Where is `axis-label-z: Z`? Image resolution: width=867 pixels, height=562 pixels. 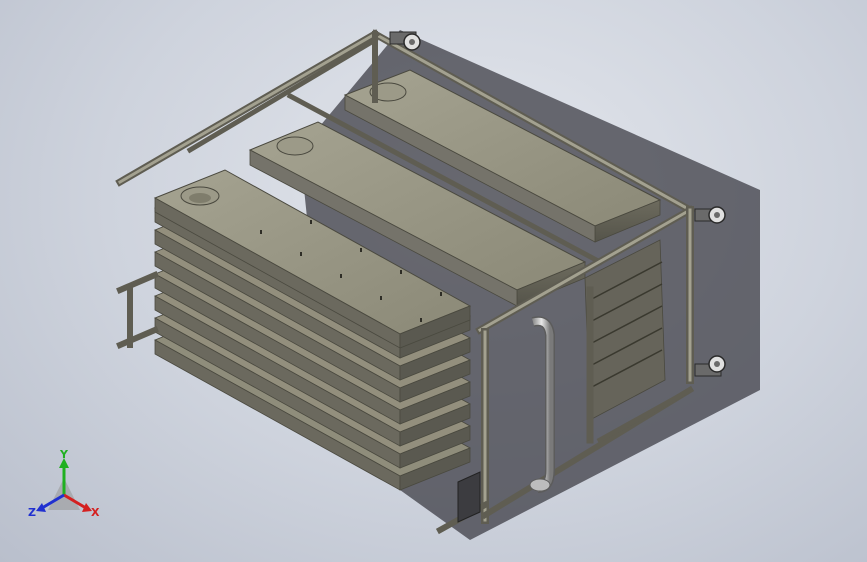 axis-label-z: Z is located at coordinates (32, 512).